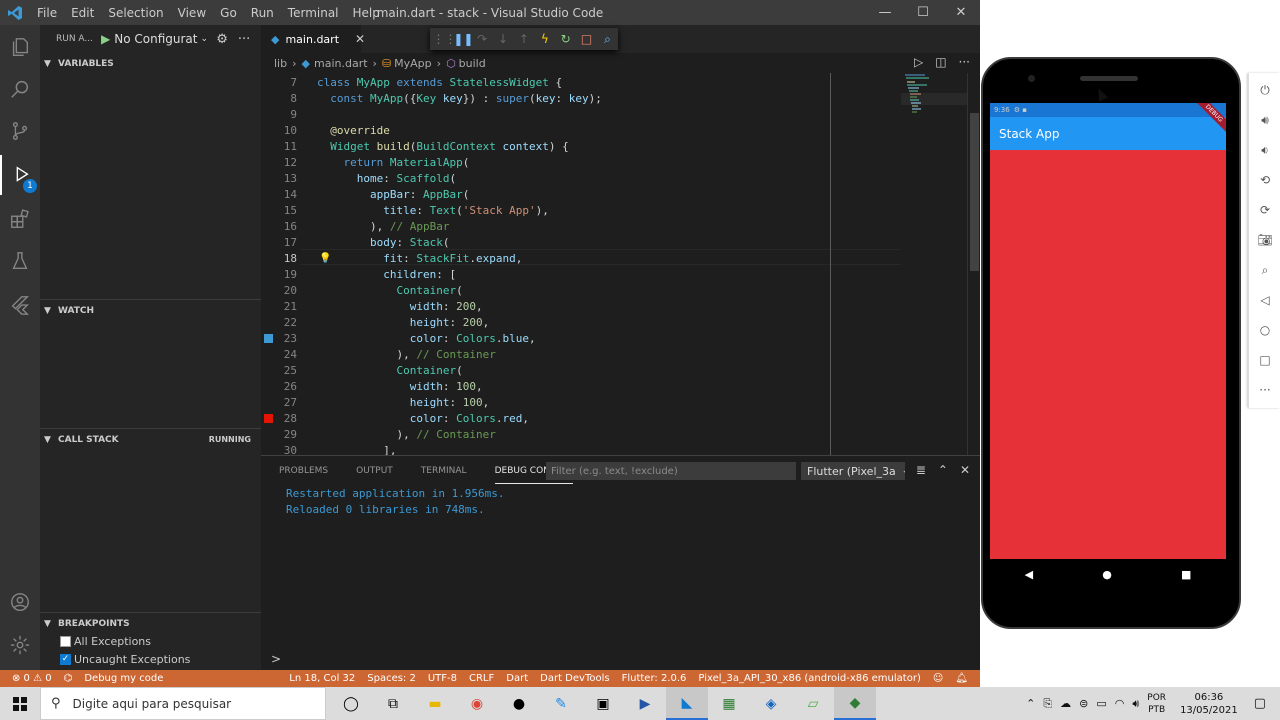 The image size is (1280, 720). What do you see at coordinates (607, 39) in the screenshot?
I see `inspect-widget-icon: ⌕` at bounding box center [607, 39].